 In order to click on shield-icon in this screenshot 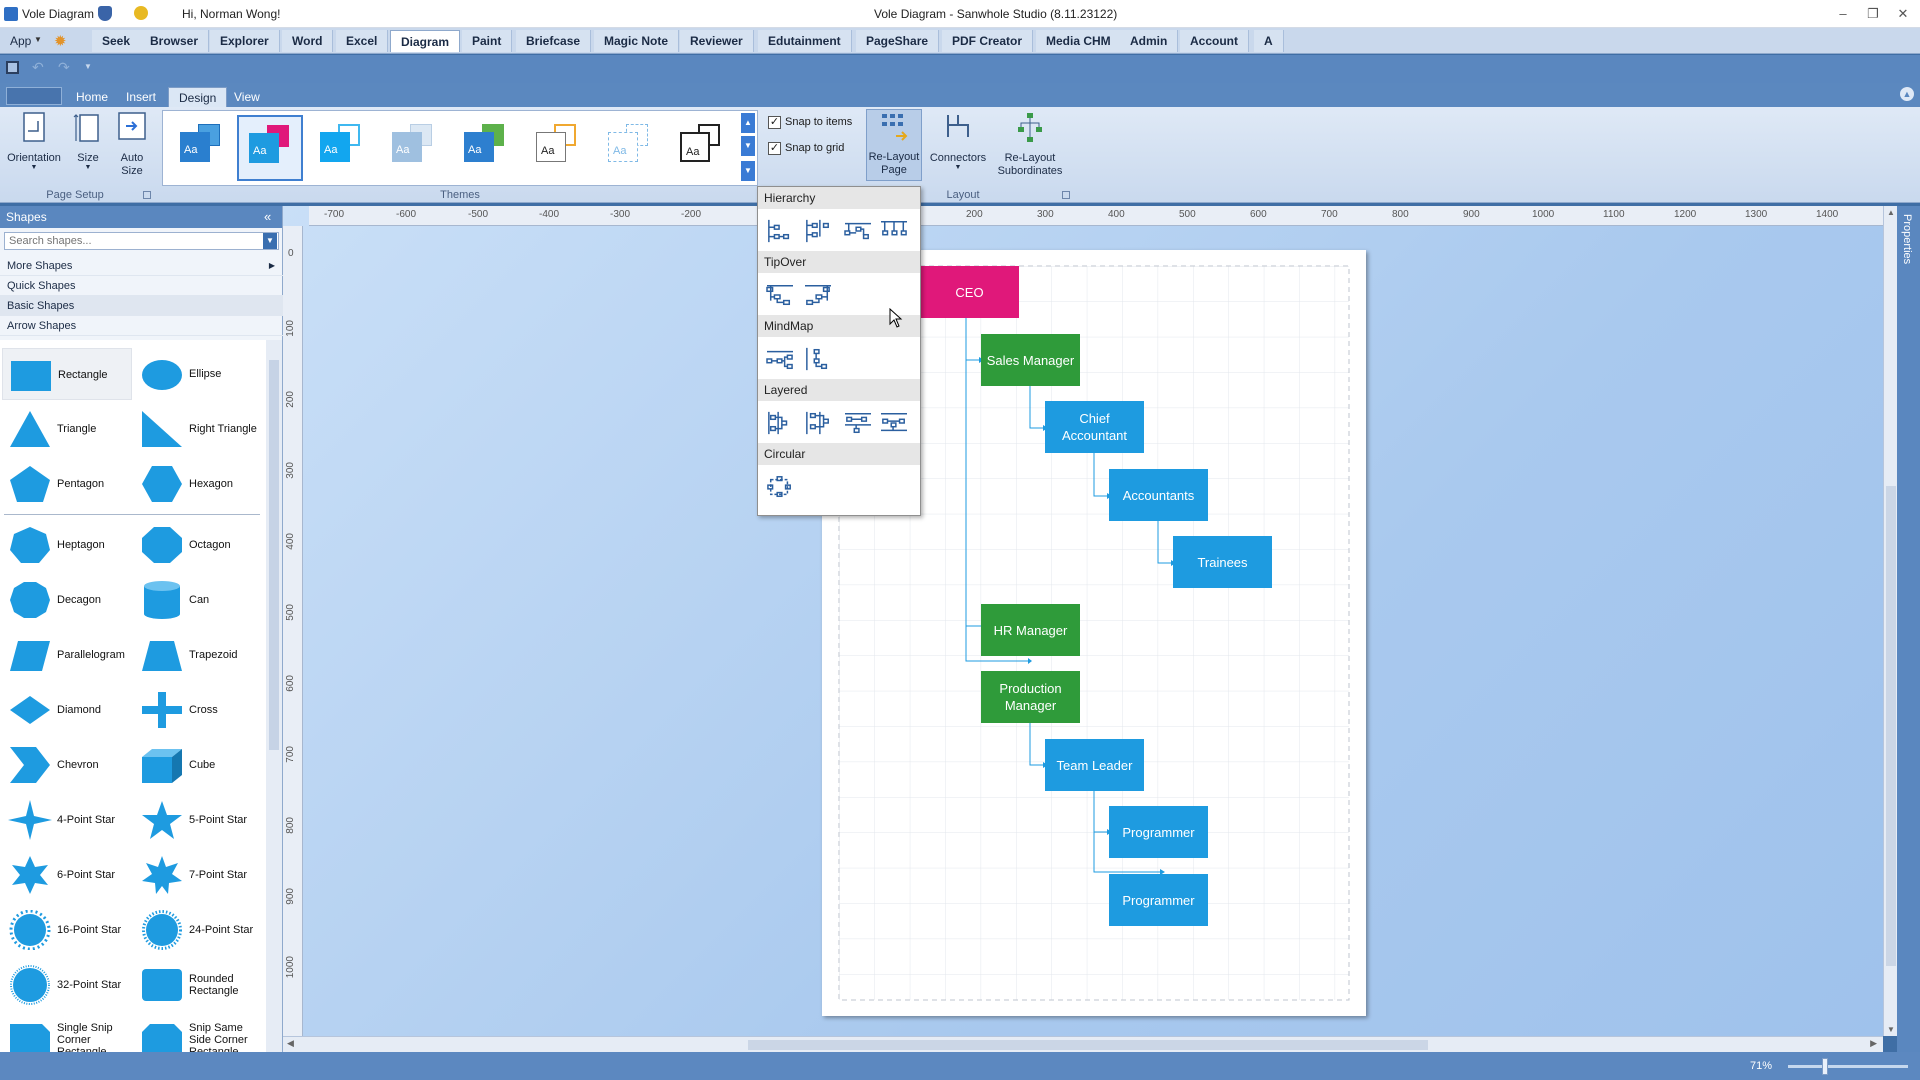, I will do `click(105, 13)`.